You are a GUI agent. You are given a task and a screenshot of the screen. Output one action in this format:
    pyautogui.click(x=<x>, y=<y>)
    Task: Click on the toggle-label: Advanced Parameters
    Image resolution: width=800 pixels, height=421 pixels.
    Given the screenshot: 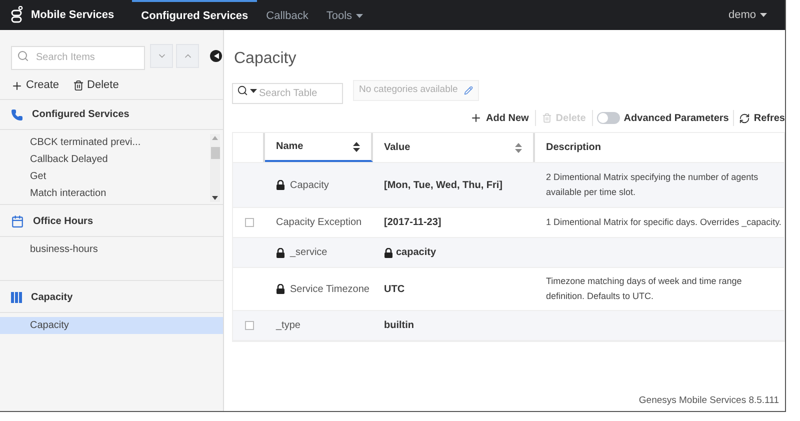 What is the action you would take?
    pyautogui.click(x=676, y=119)
    